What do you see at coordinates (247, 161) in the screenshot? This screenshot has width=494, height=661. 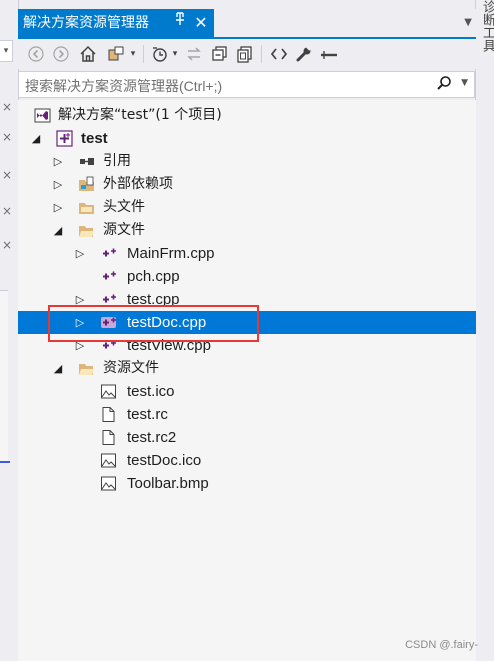 I see `tree-node-references: ▷ 引用` at bounding box center [247, 161].